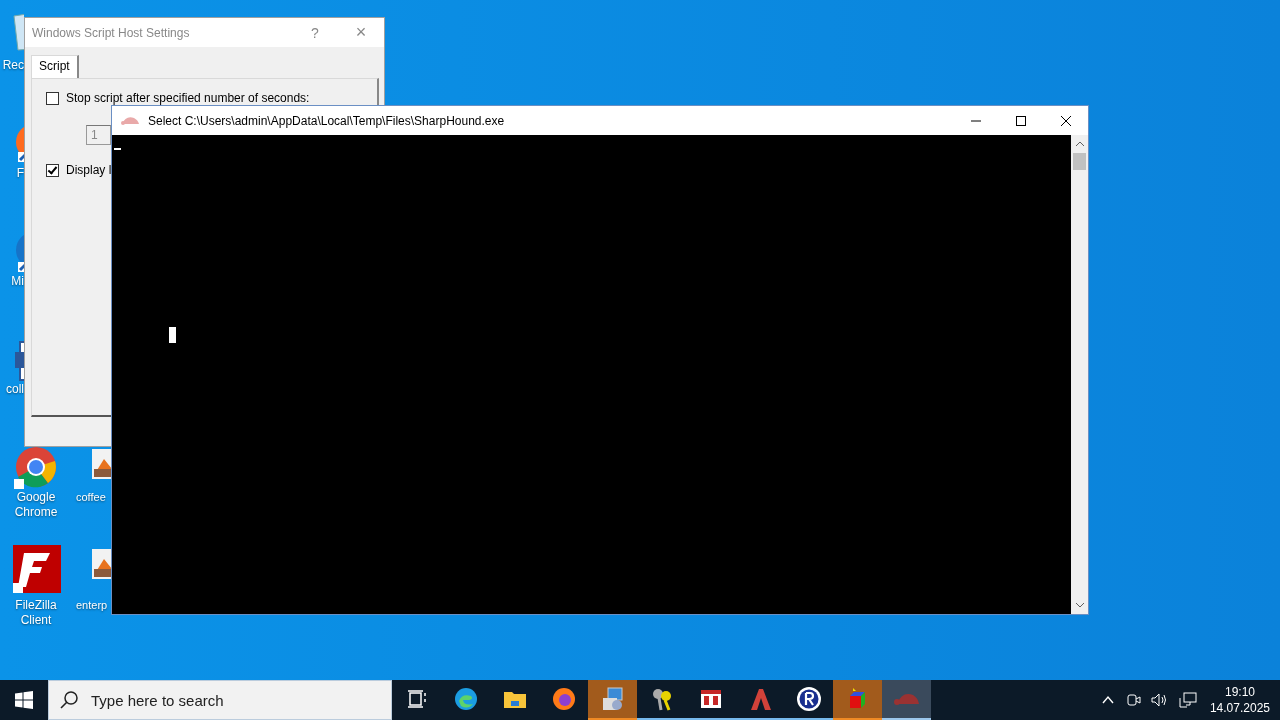 Image resolution: width=1280 pixels, height=720 pixels. Describe the element at coordinates (111, 32) in the screenshot. I see `window-title: Windows Script Host Settings` at that location.